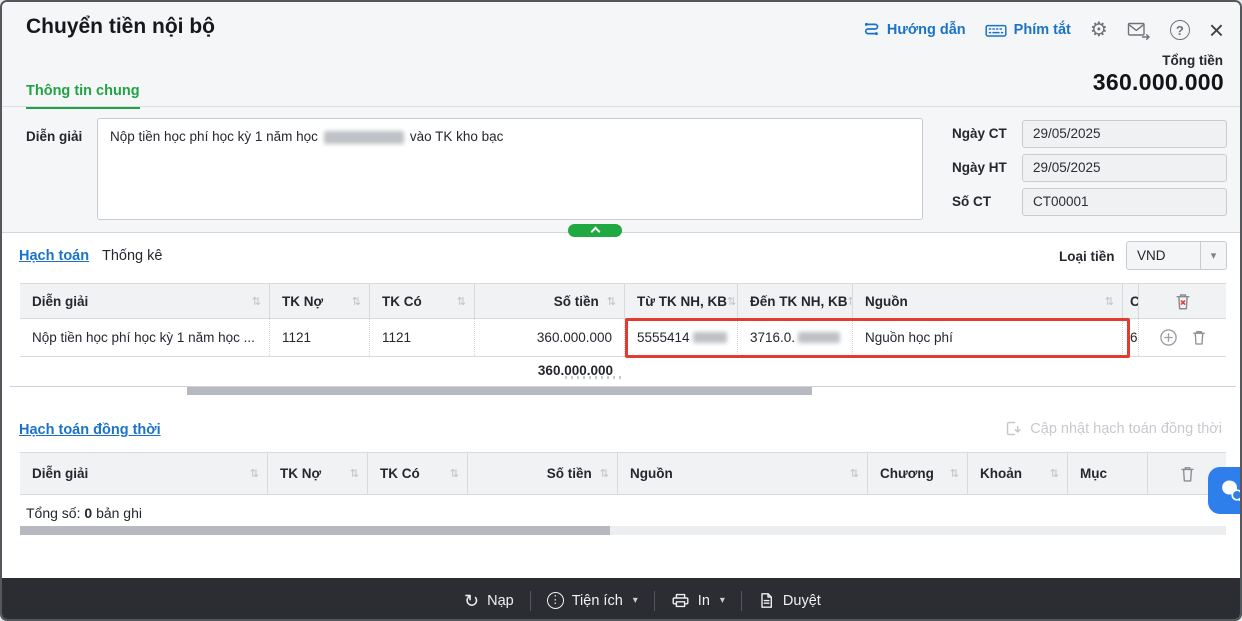 This screenshot has height=621, width=1242. I want to click on table-total-row: 360.000.000, so click(623, 370).